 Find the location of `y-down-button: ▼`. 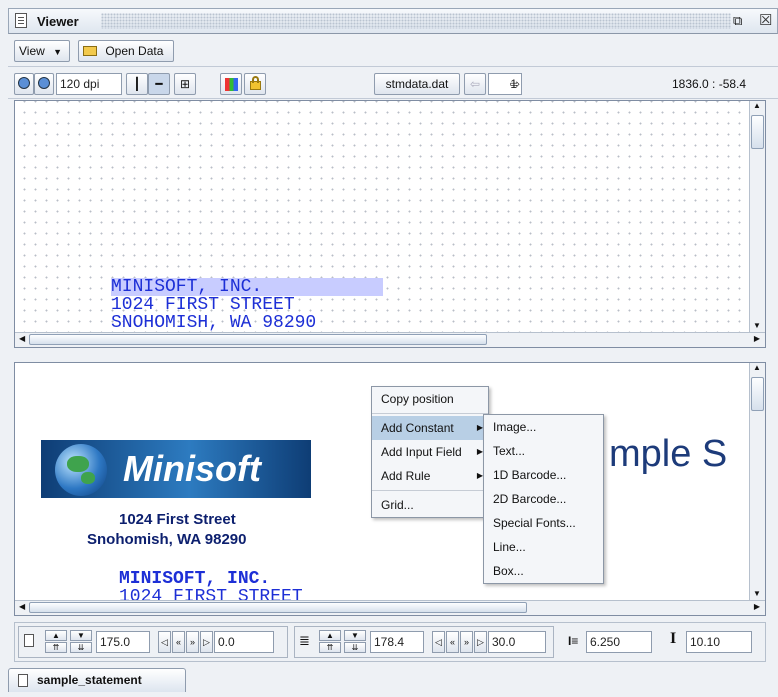

y-down-button: ▼ is located at coordinates (355, 635).